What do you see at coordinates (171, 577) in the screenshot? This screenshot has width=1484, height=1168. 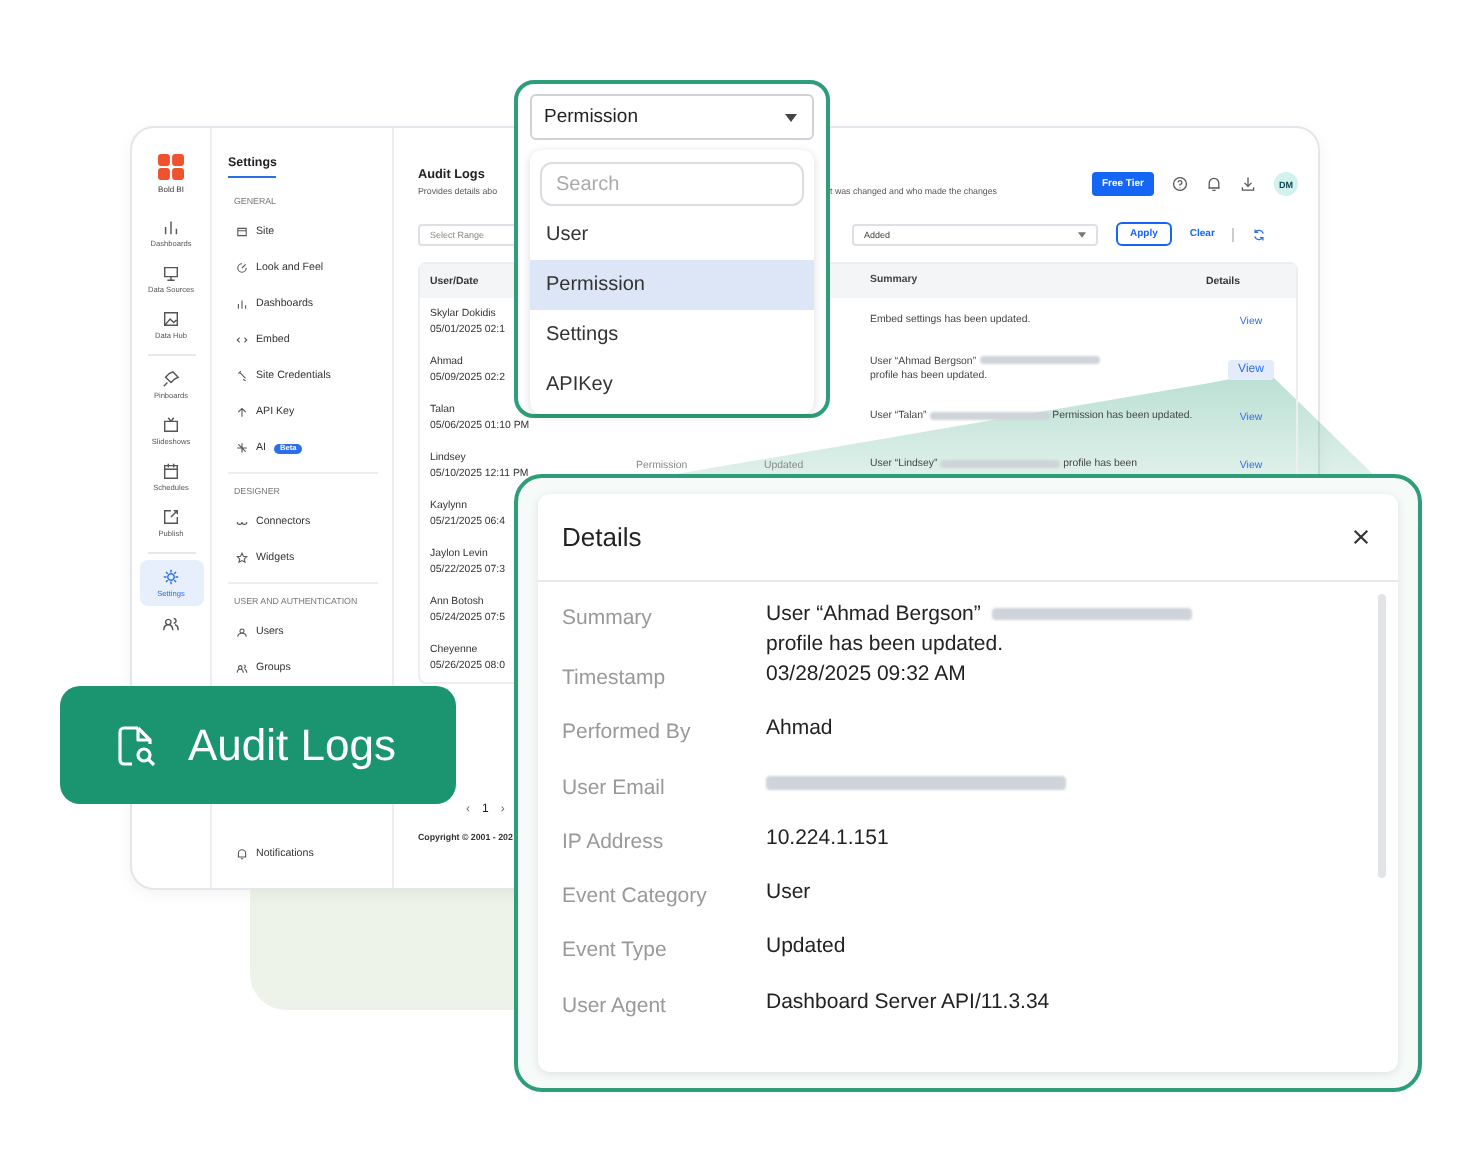 I see `settings-icon` at bounding box center [171, 577].